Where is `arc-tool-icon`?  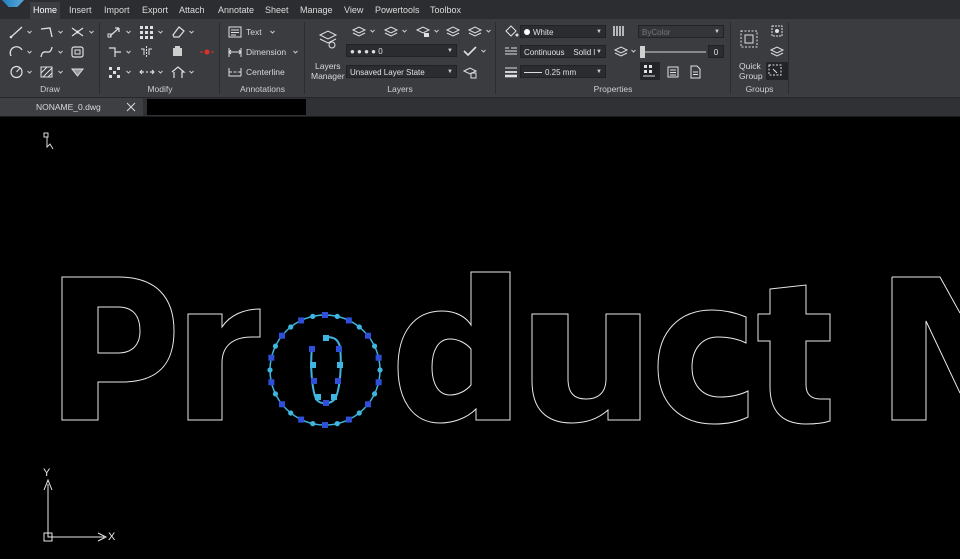
arc-tool-icon is located at coordinates (17, 52).